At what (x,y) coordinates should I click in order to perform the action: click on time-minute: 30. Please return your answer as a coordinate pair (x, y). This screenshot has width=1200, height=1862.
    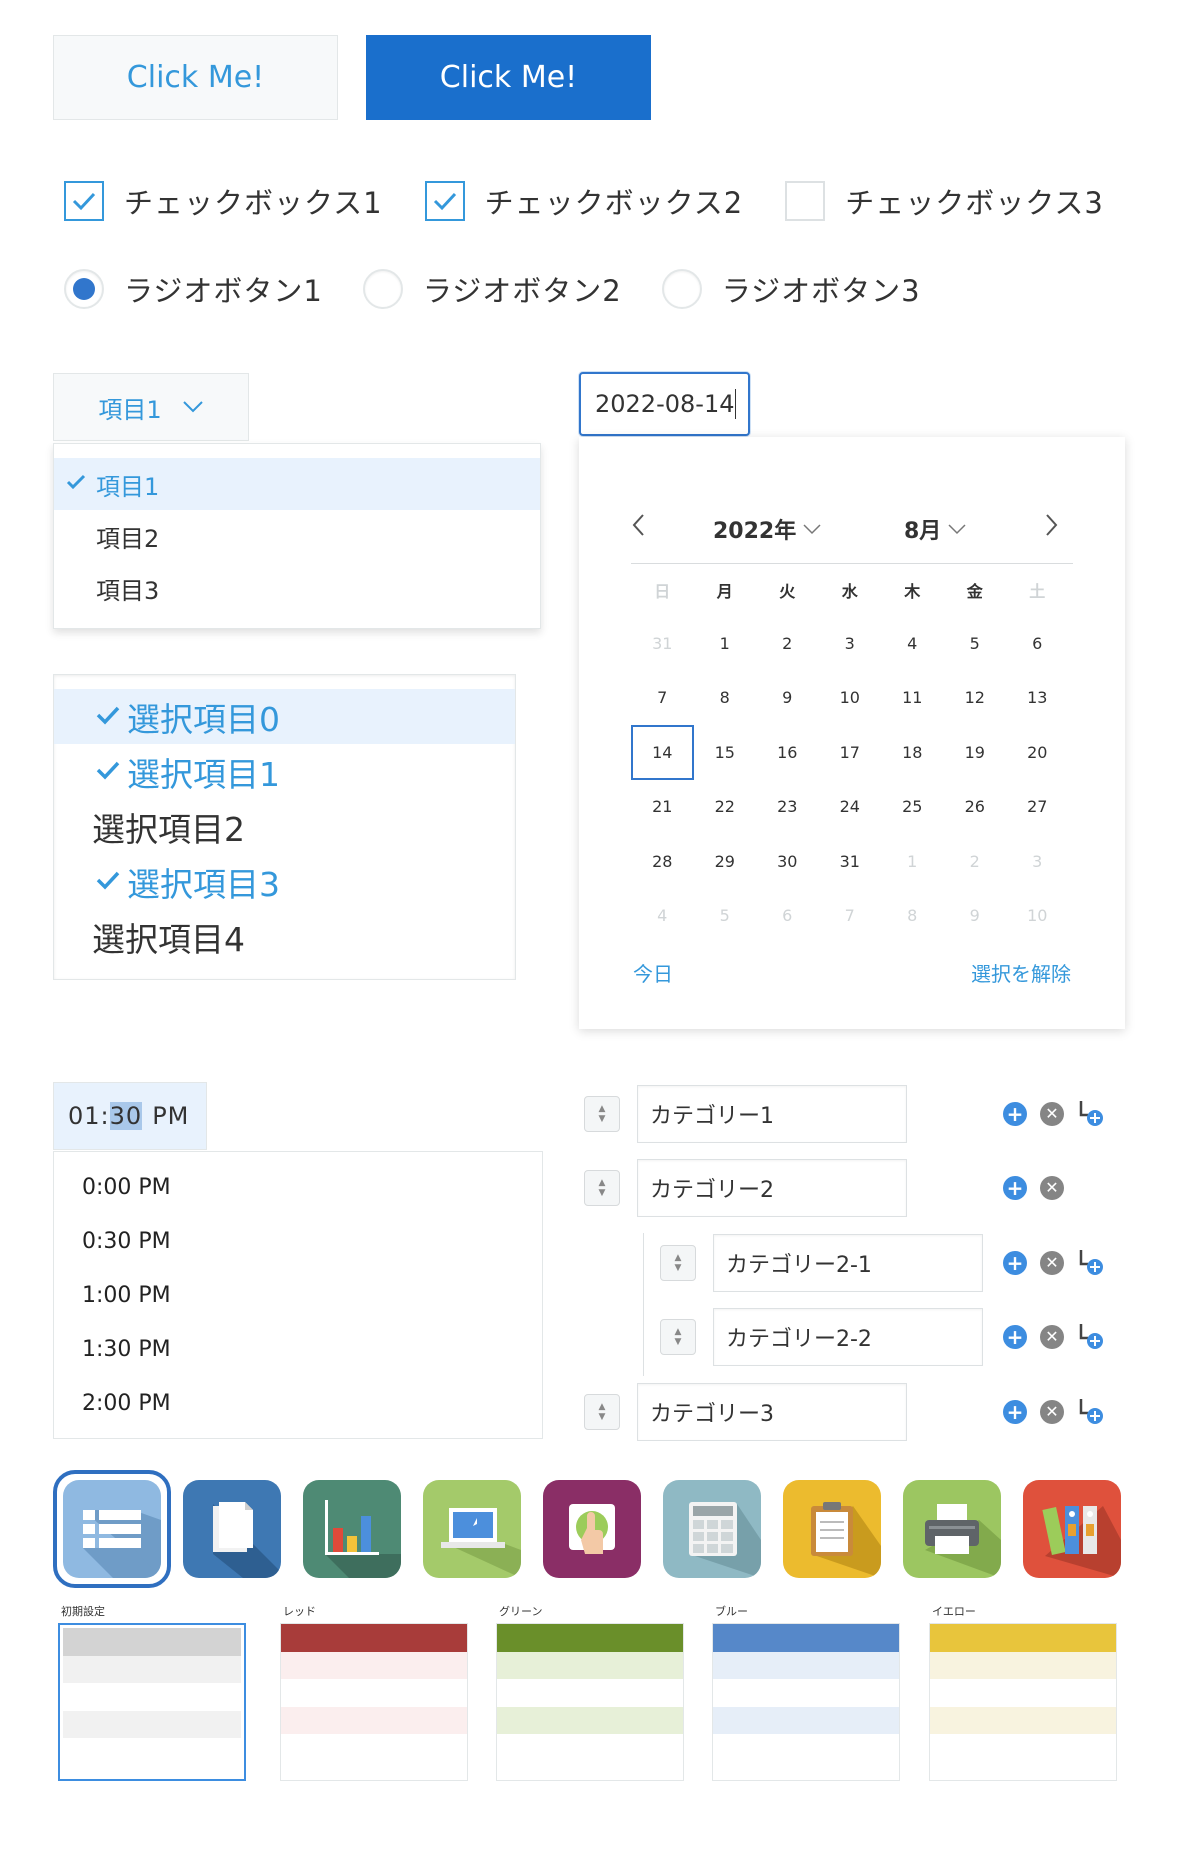
    Looking at the image, I should click on (126, 1116).